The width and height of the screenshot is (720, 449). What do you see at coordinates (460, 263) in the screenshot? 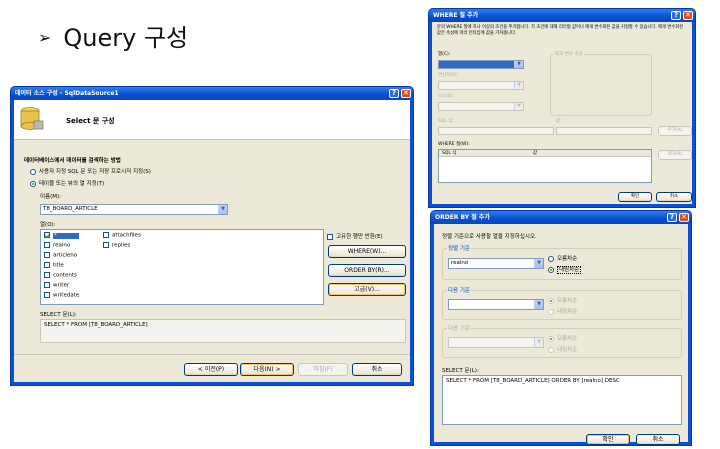
I see `sort-by-value: realno` at bounding box center [460, 263].